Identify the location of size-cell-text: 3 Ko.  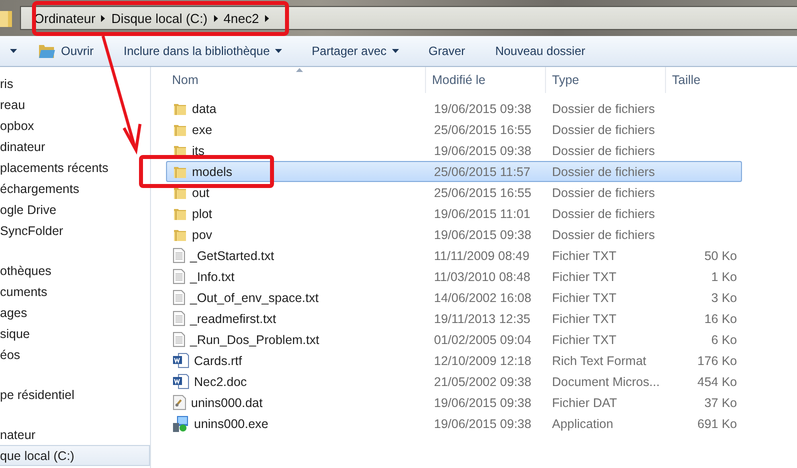
(724, 297).